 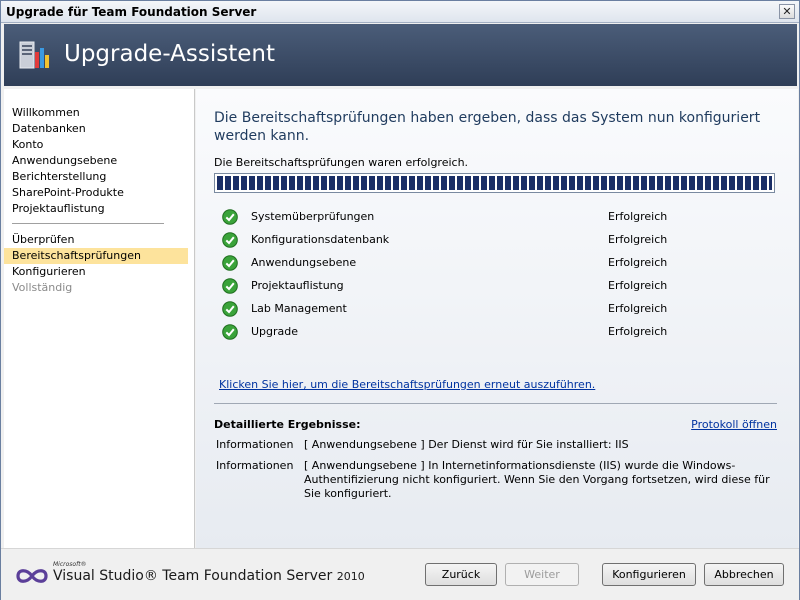 What do you see at coordinates (320, 239) in the screenshot?
I see `check-label: Konfigurationsdatenbank` at bounding box center [320, 239].